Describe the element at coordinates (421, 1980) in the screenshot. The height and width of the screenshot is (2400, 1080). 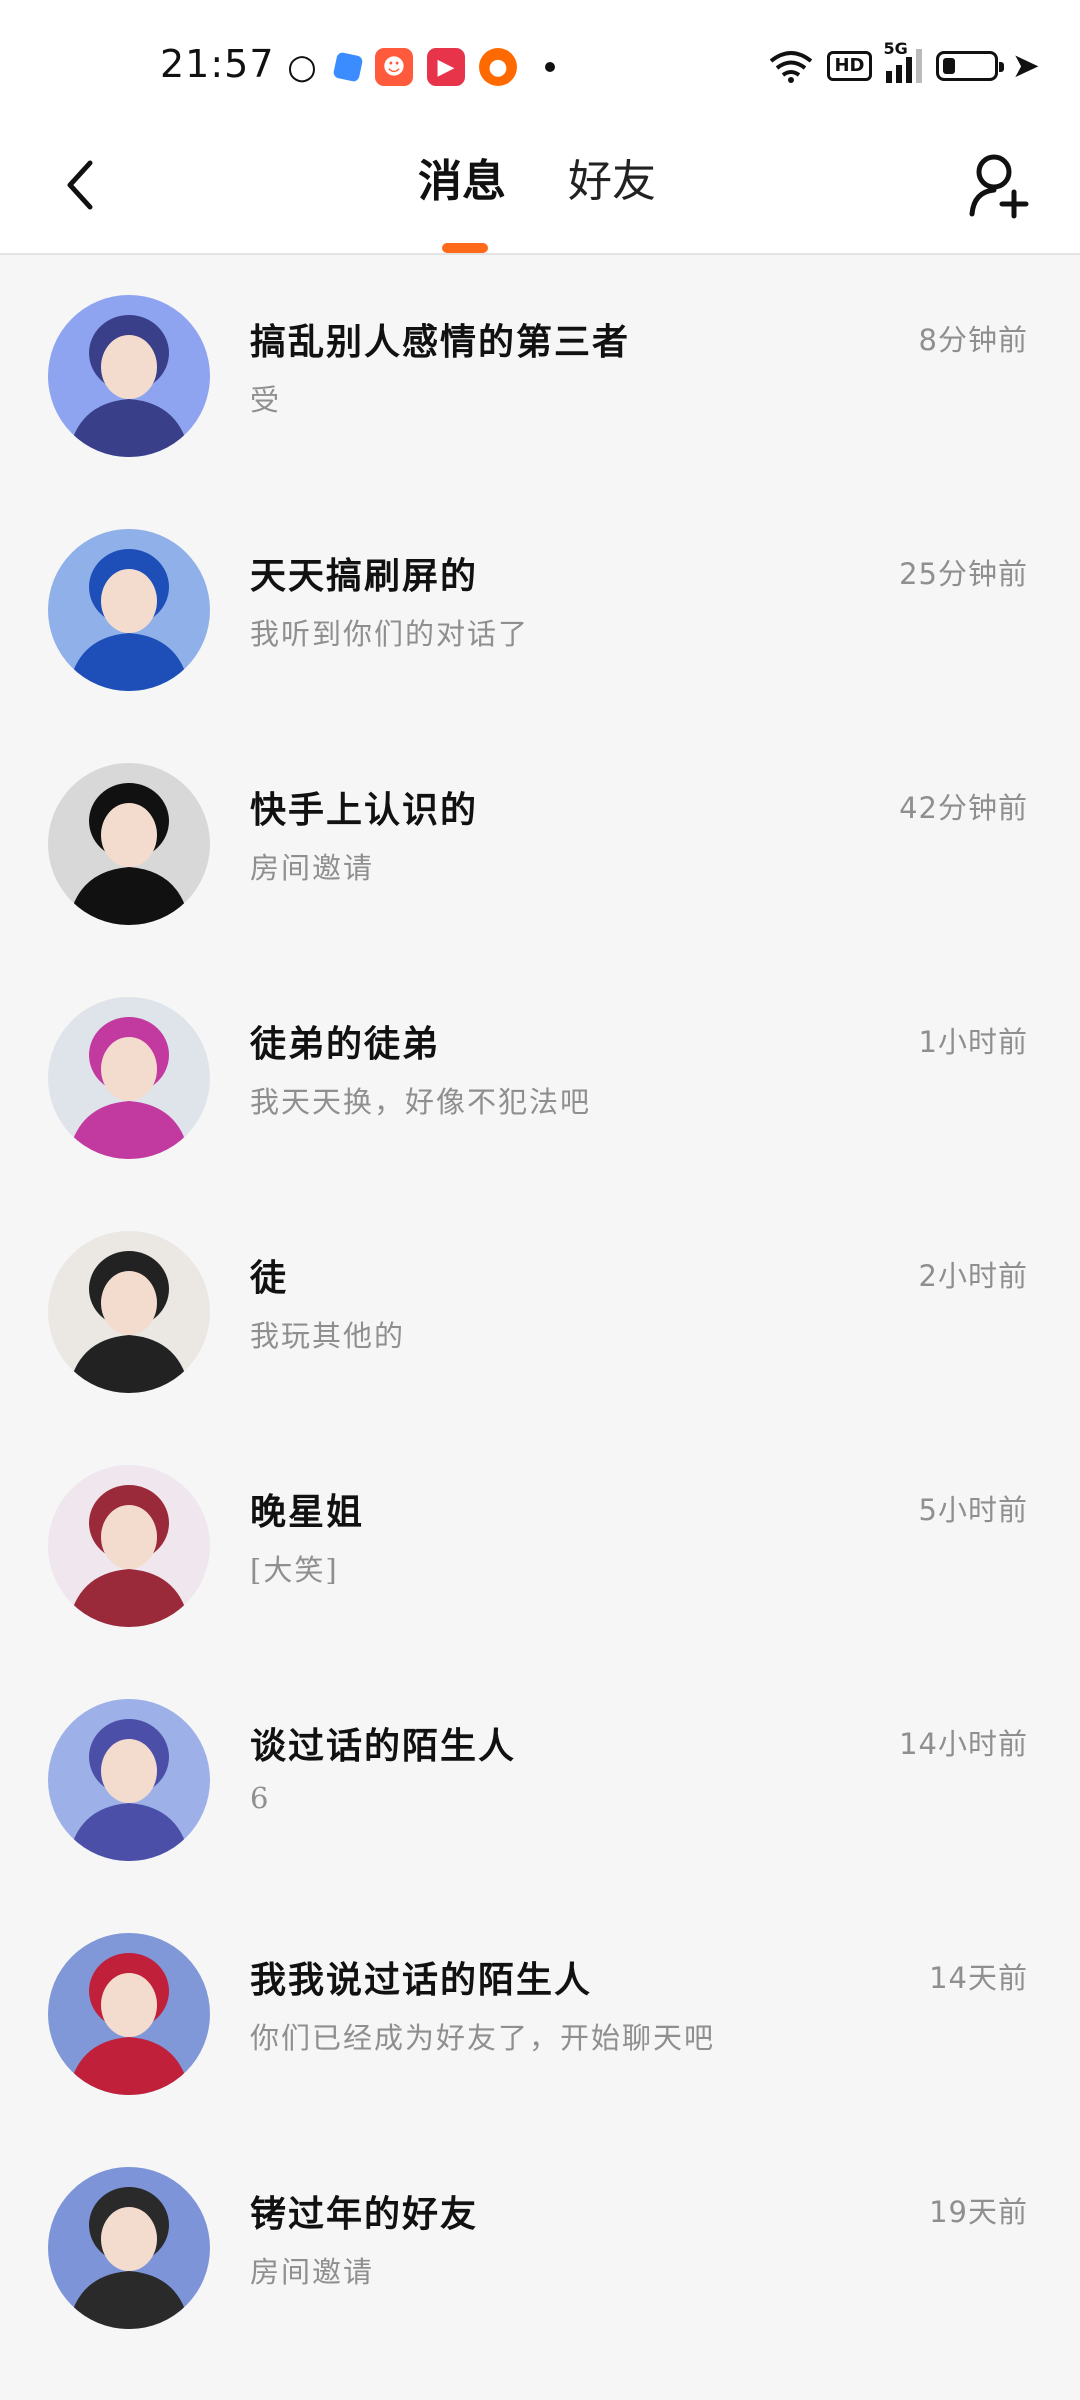
I see `contact-name: 我我说过话的陌生人` at that location.